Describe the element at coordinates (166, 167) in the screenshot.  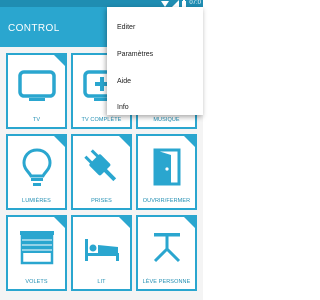
I see `door-icon` at that location.